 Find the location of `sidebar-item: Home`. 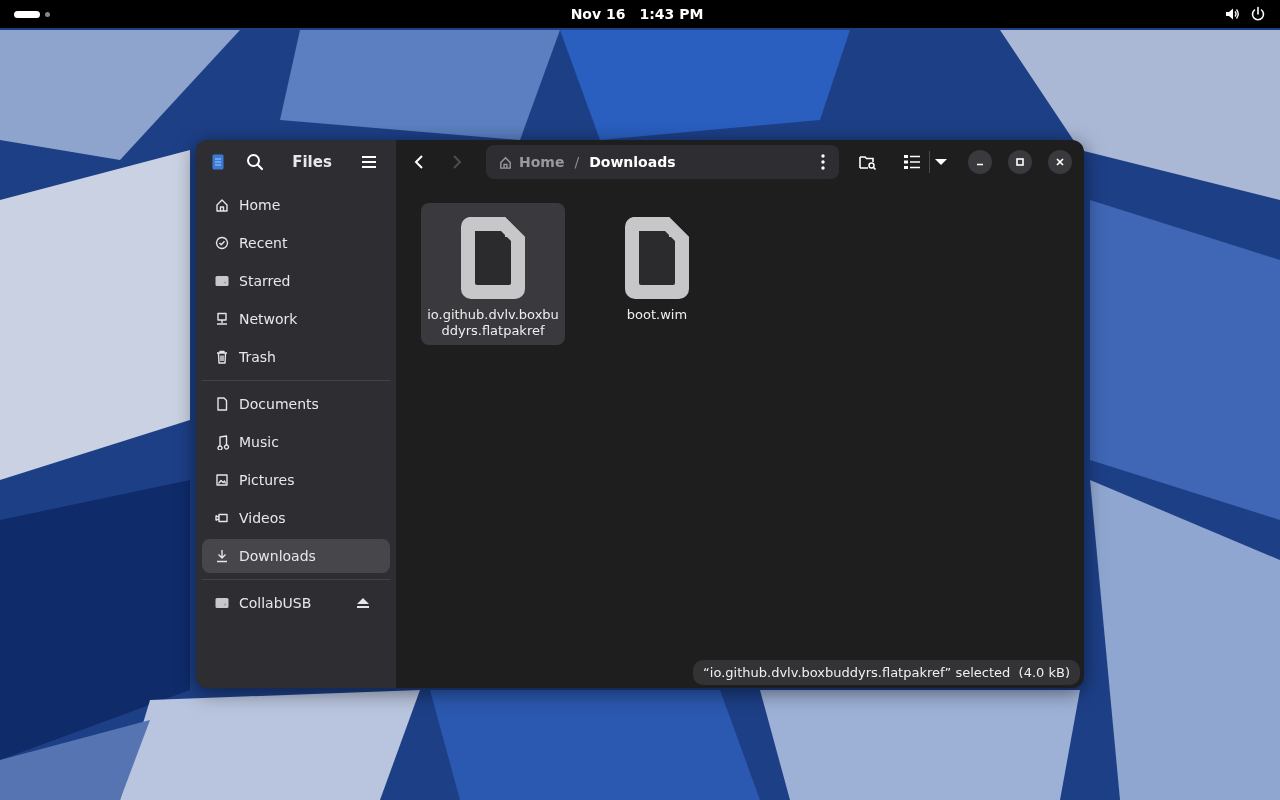

sidebar-item: Home is located at coordinates (296, 205).